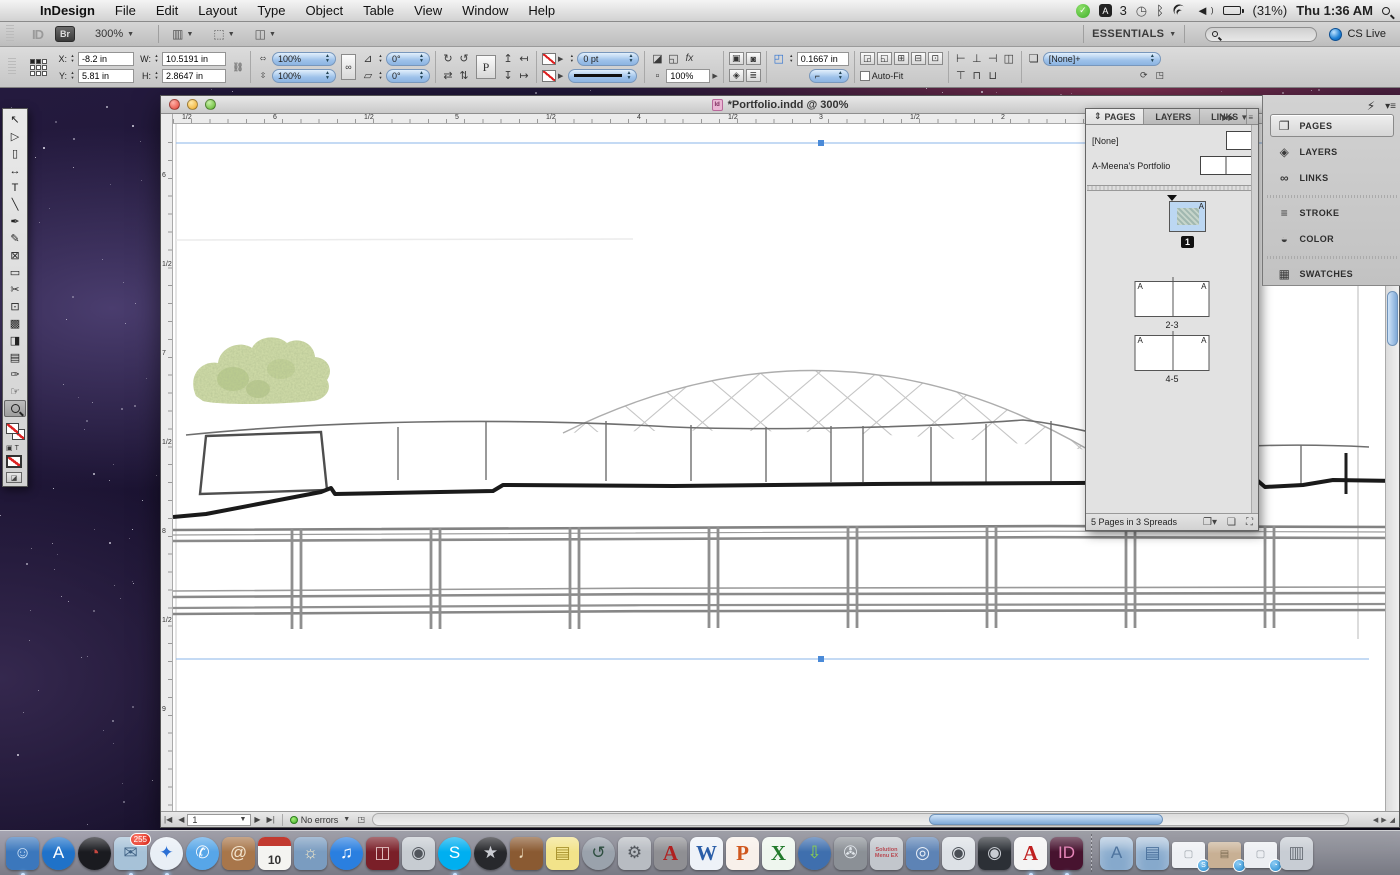 The image size is (1400, 875). I want to click on object-style-dropdown: [None]+ ▲ ▼, so click(1101, 58).